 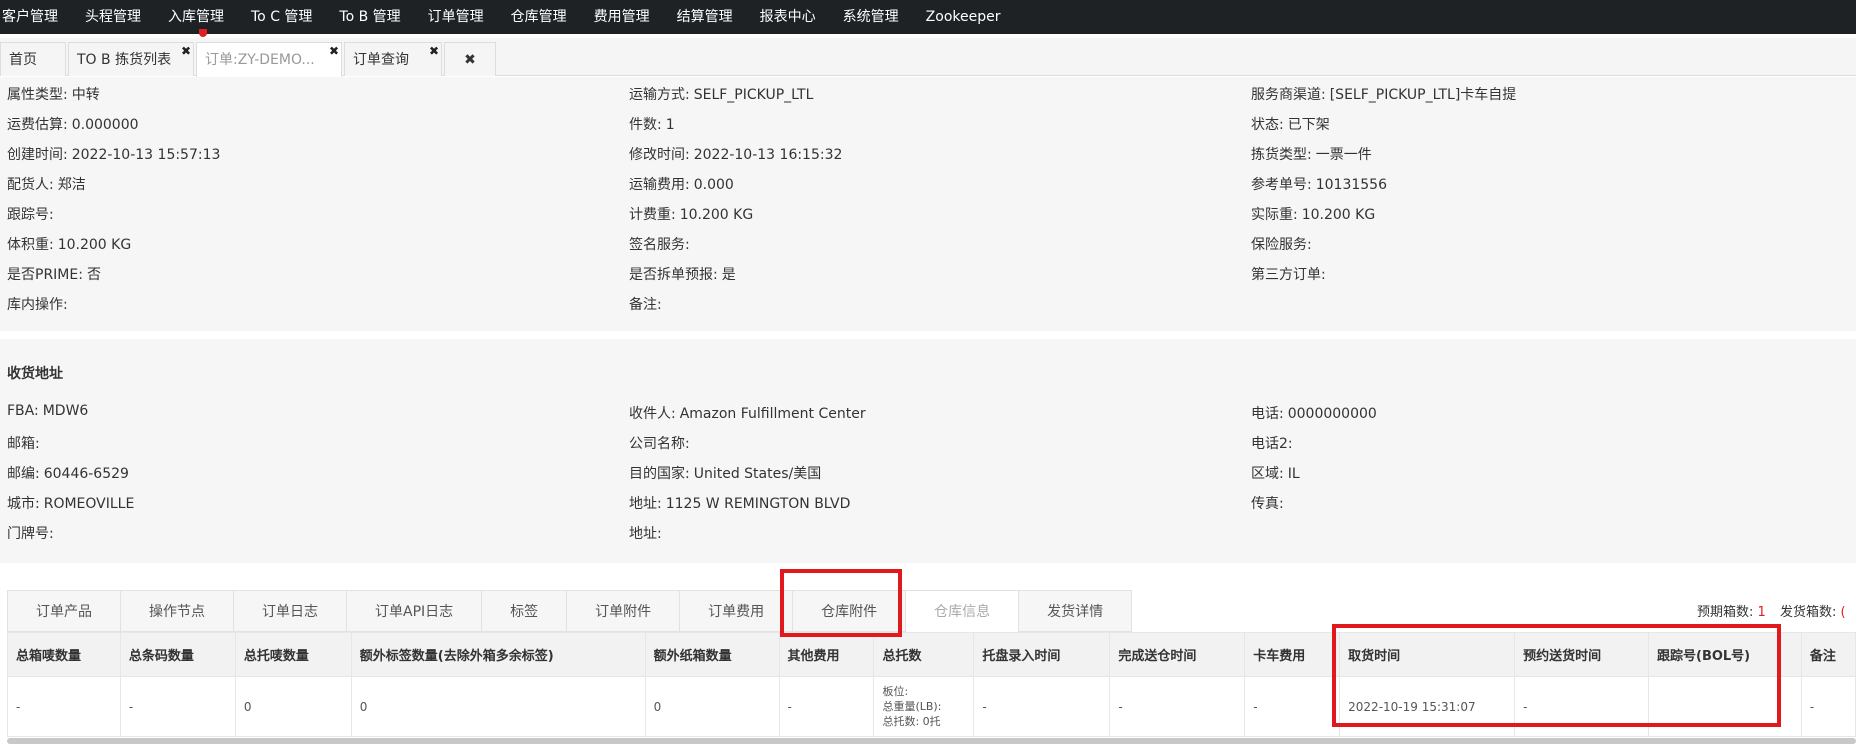 I want to click on nav-item-2: 入库管理, so click(x=209, y=18).